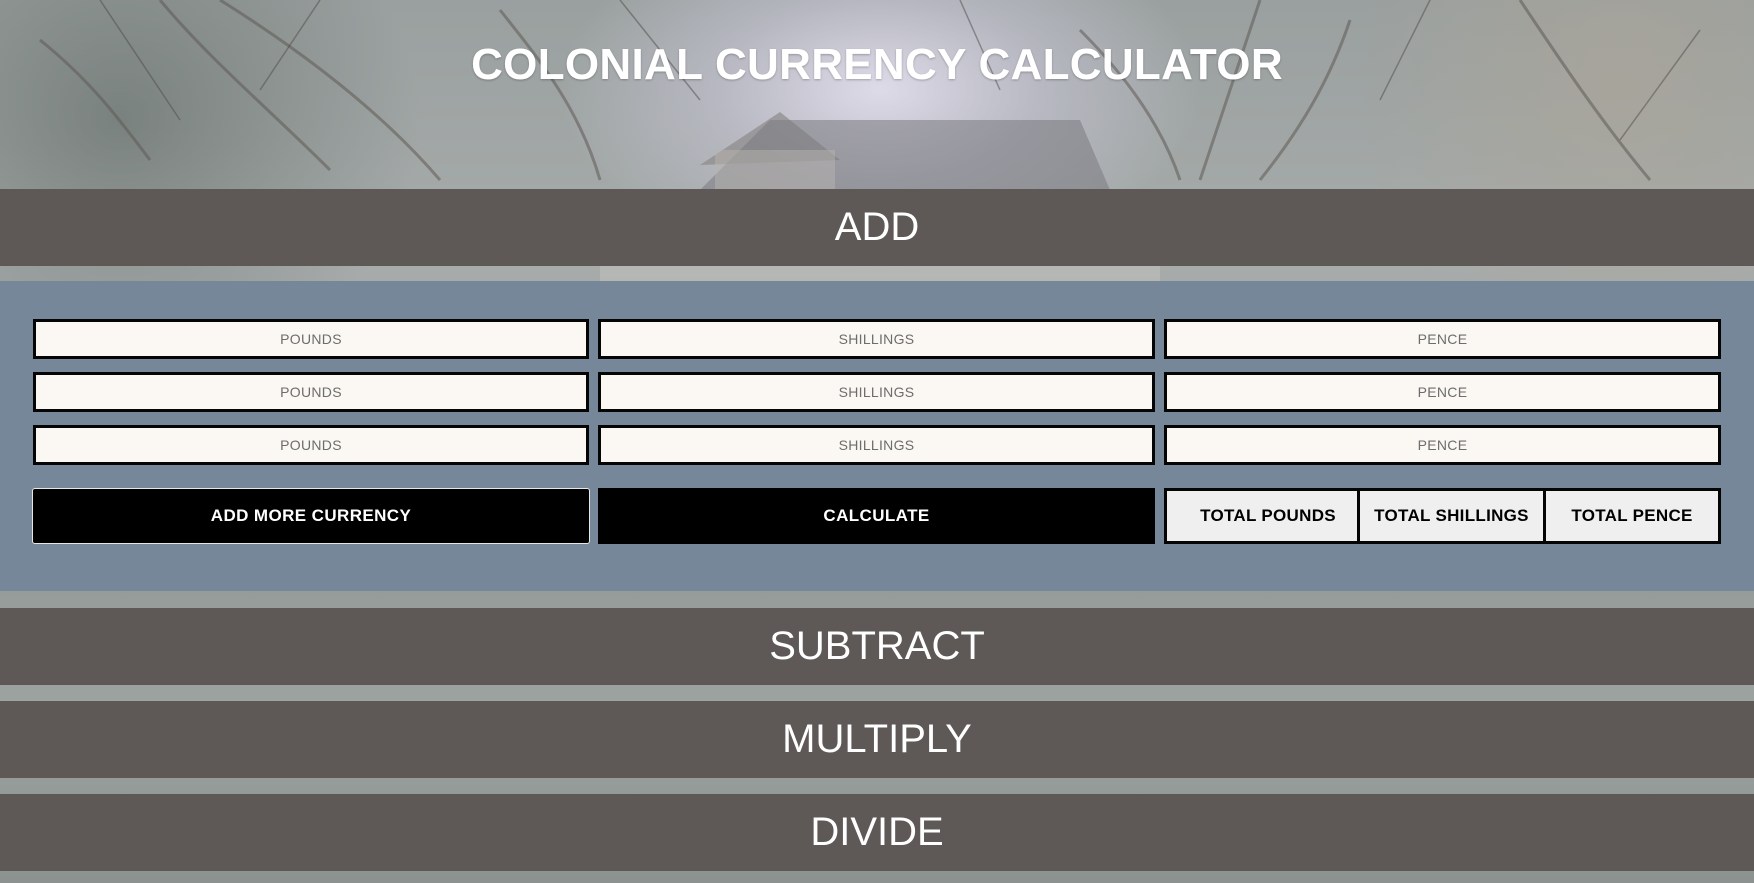  What do you see at coordinates (1632, 515) in the screenshot?
I see `total-pence-label: TOTAL PENCE` at bounding box center [1632, 515].